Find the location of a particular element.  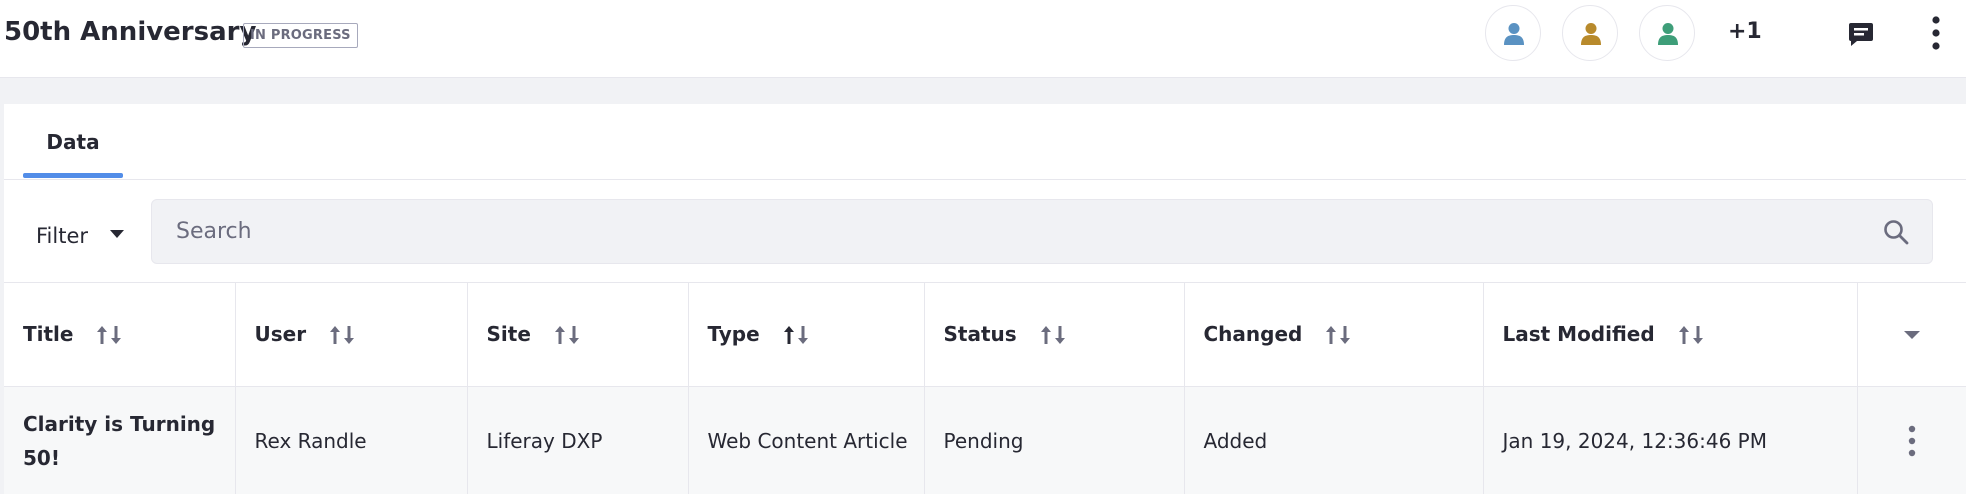

column-header-user: User is located at coordinates (351, 334).